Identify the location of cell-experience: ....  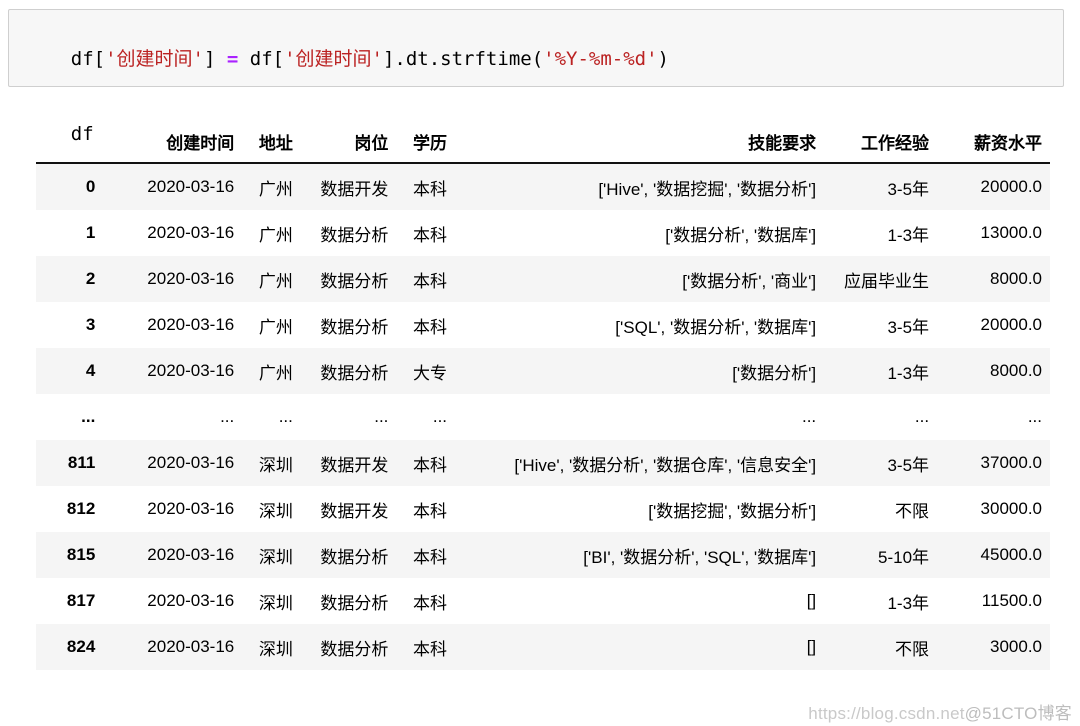
(922, 416).